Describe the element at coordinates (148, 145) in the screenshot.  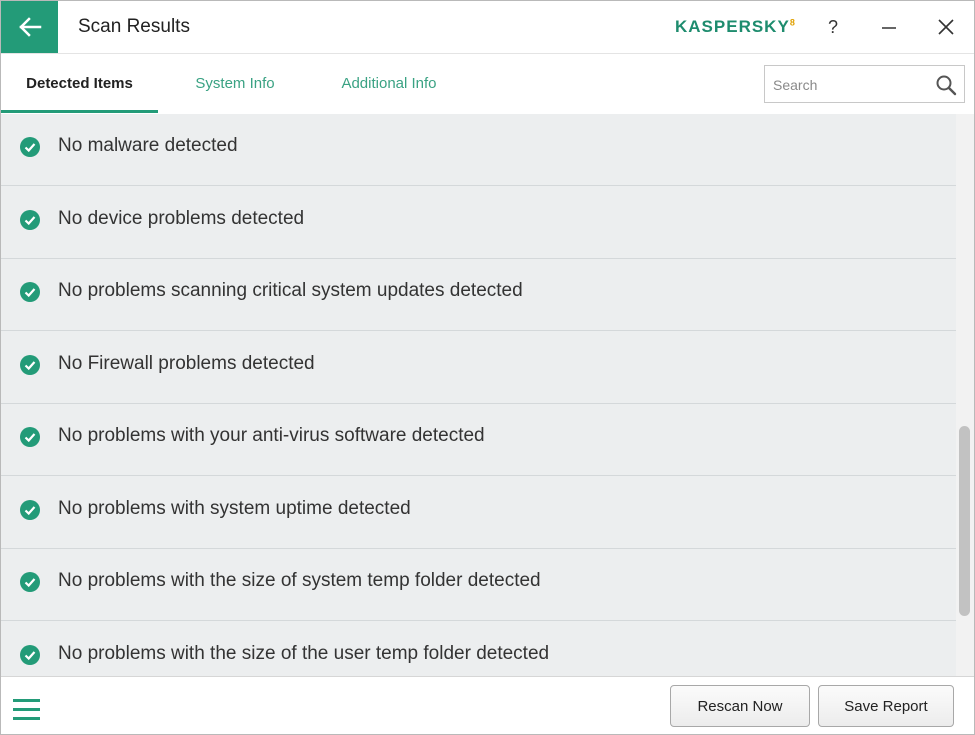
I see `result-label: No malware detected` at that location.